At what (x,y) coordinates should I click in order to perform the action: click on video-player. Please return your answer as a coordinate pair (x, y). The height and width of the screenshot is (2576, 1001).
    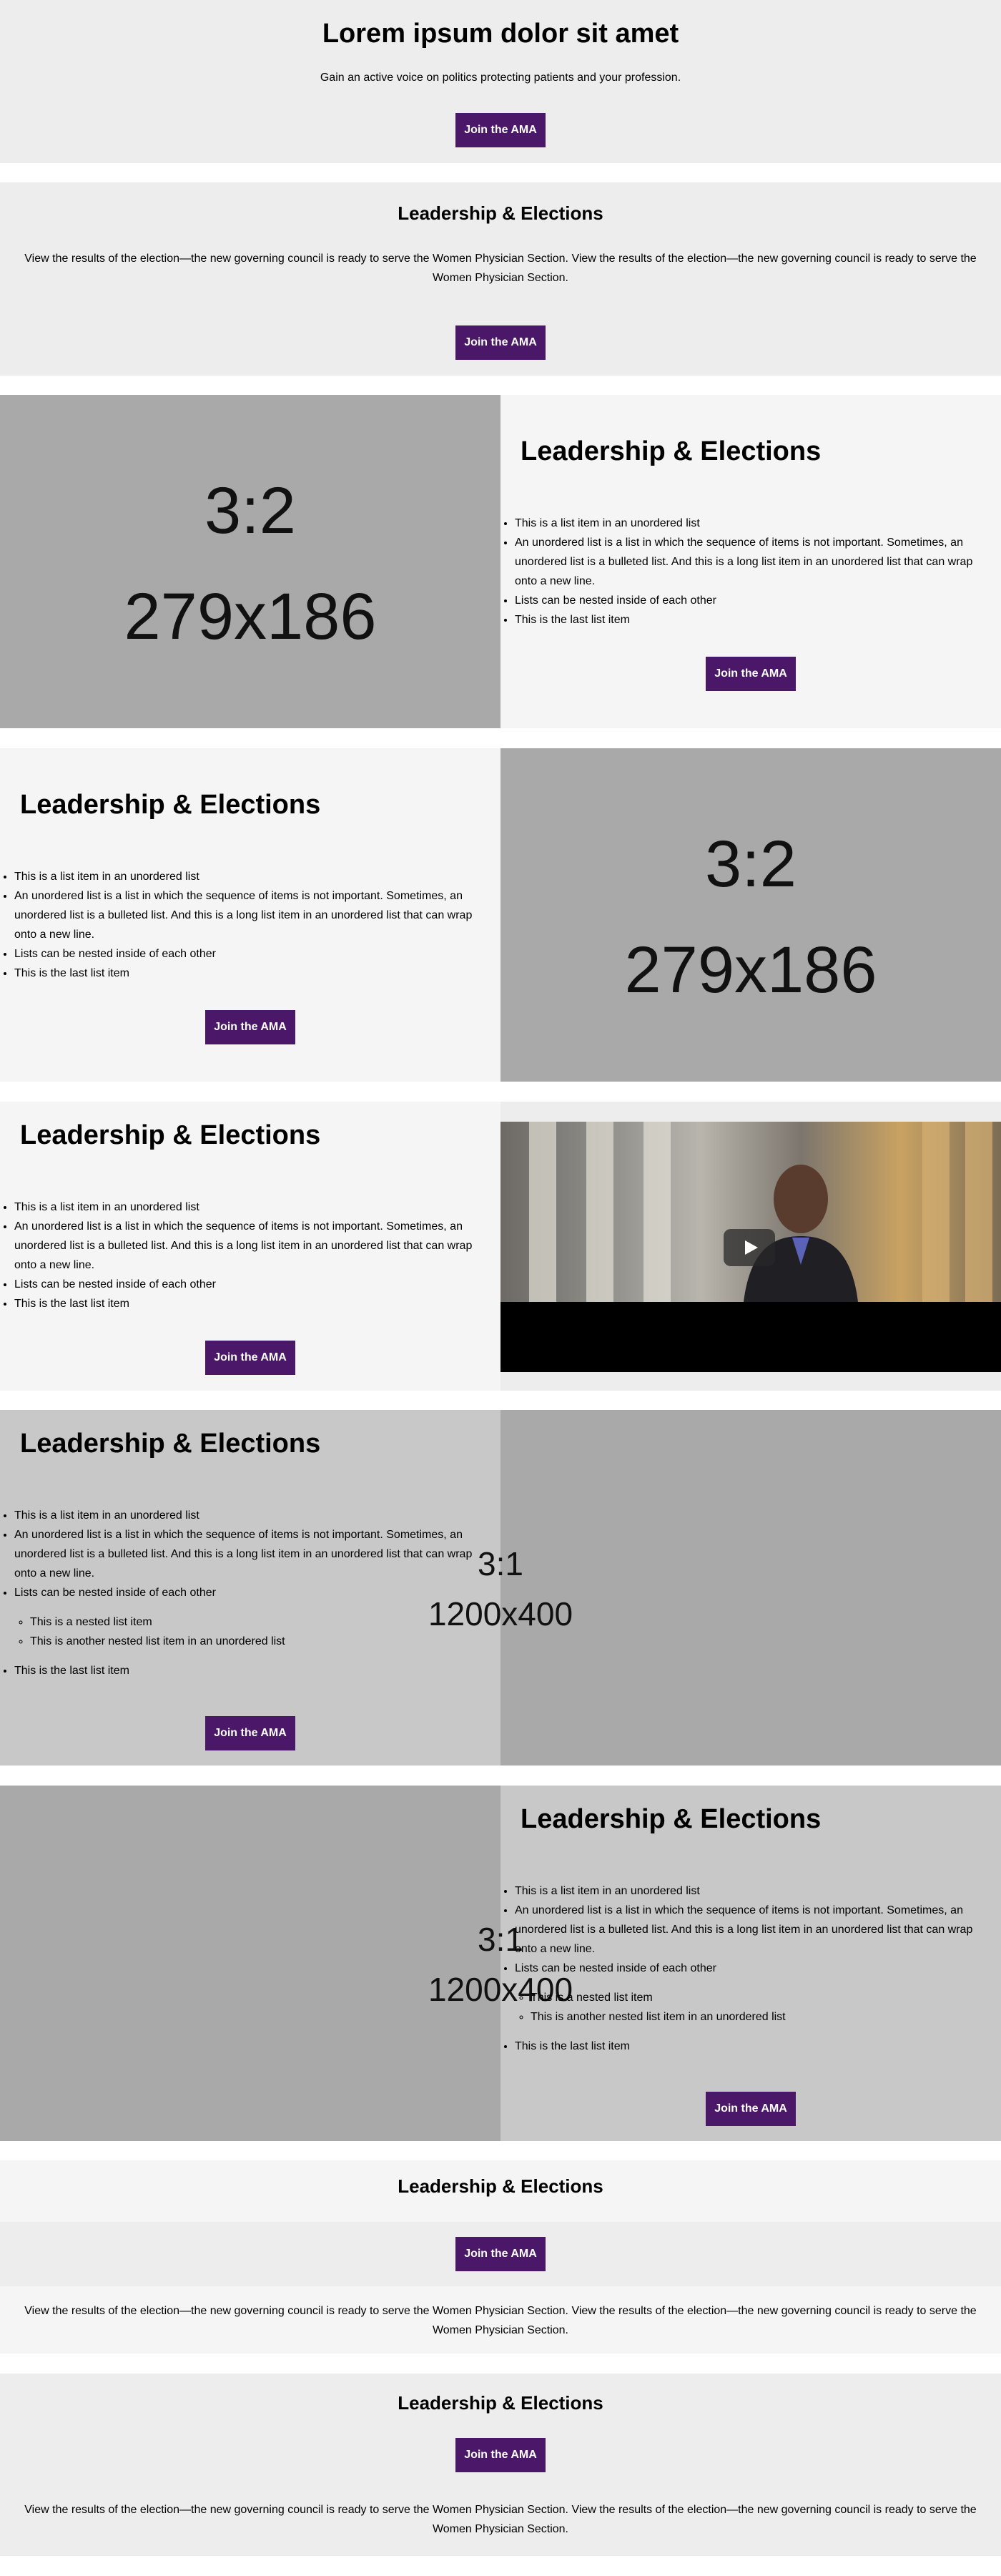
    Looking at the image, I should click on (750, 1247).